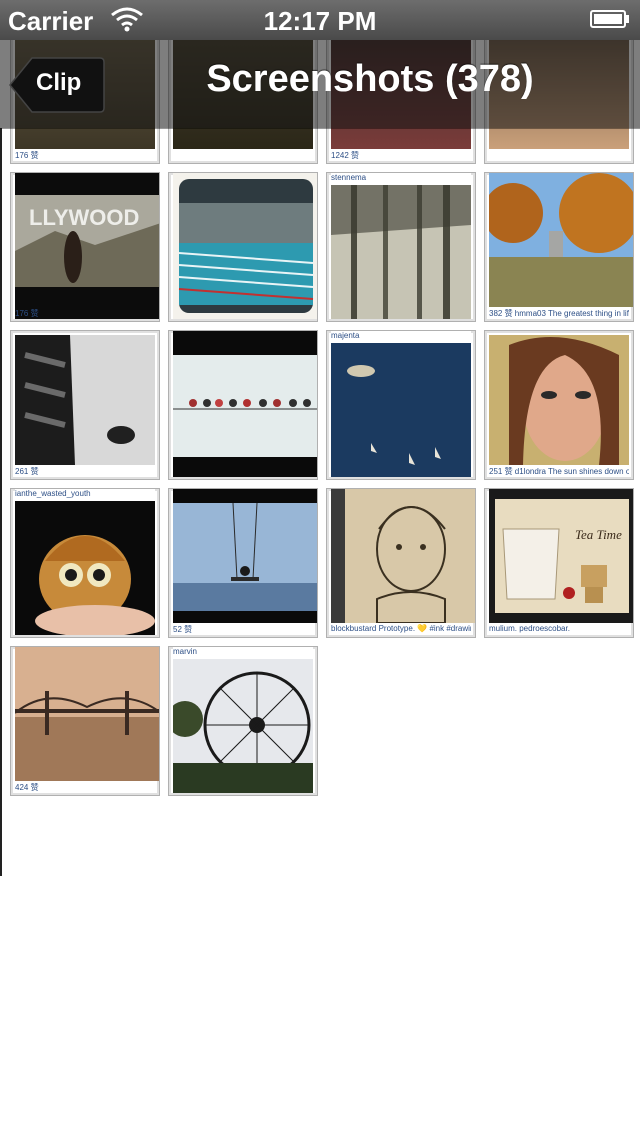 The image size is (640, 1136). What do you see at coordinates (401, 336) in the screenshot?
I see `thumbnail-username: majenta` at bounding box center [401, 336].